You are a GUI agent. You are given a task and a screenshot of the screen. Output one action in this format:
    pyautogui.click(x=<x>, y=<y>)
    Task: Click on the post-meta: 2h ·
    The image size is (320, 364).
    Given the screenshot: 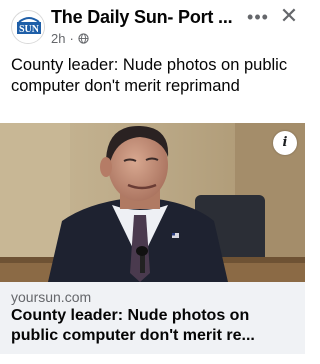 What is the action you would take?
    pyautogui.click(x=70, y=38)
    